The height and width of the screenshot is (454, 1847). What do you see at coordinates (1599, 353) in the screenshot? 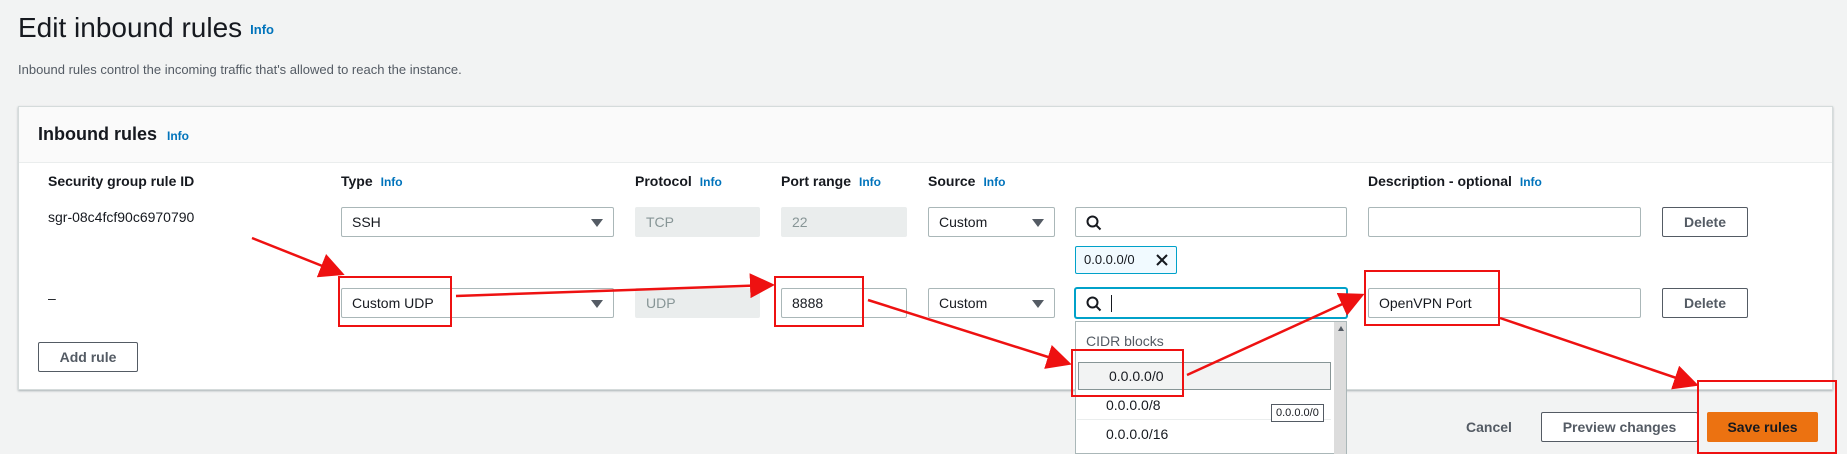
I see `arrow-to-save` at bounding box center [1599, 353].